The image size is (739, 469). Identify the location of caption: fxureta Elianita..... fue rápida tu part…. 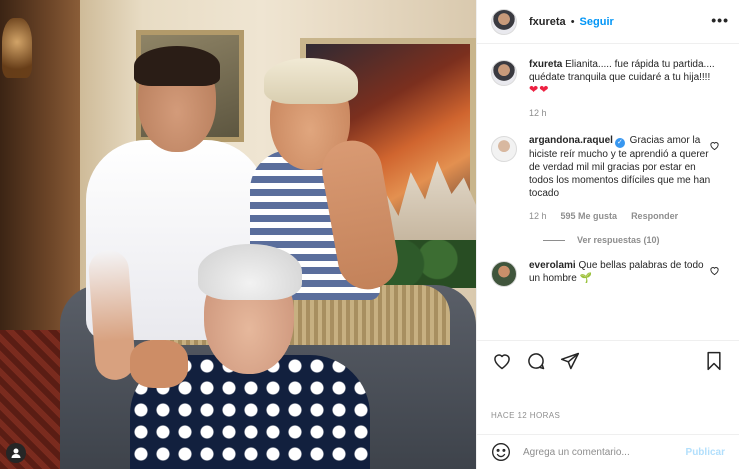
(608, 89).